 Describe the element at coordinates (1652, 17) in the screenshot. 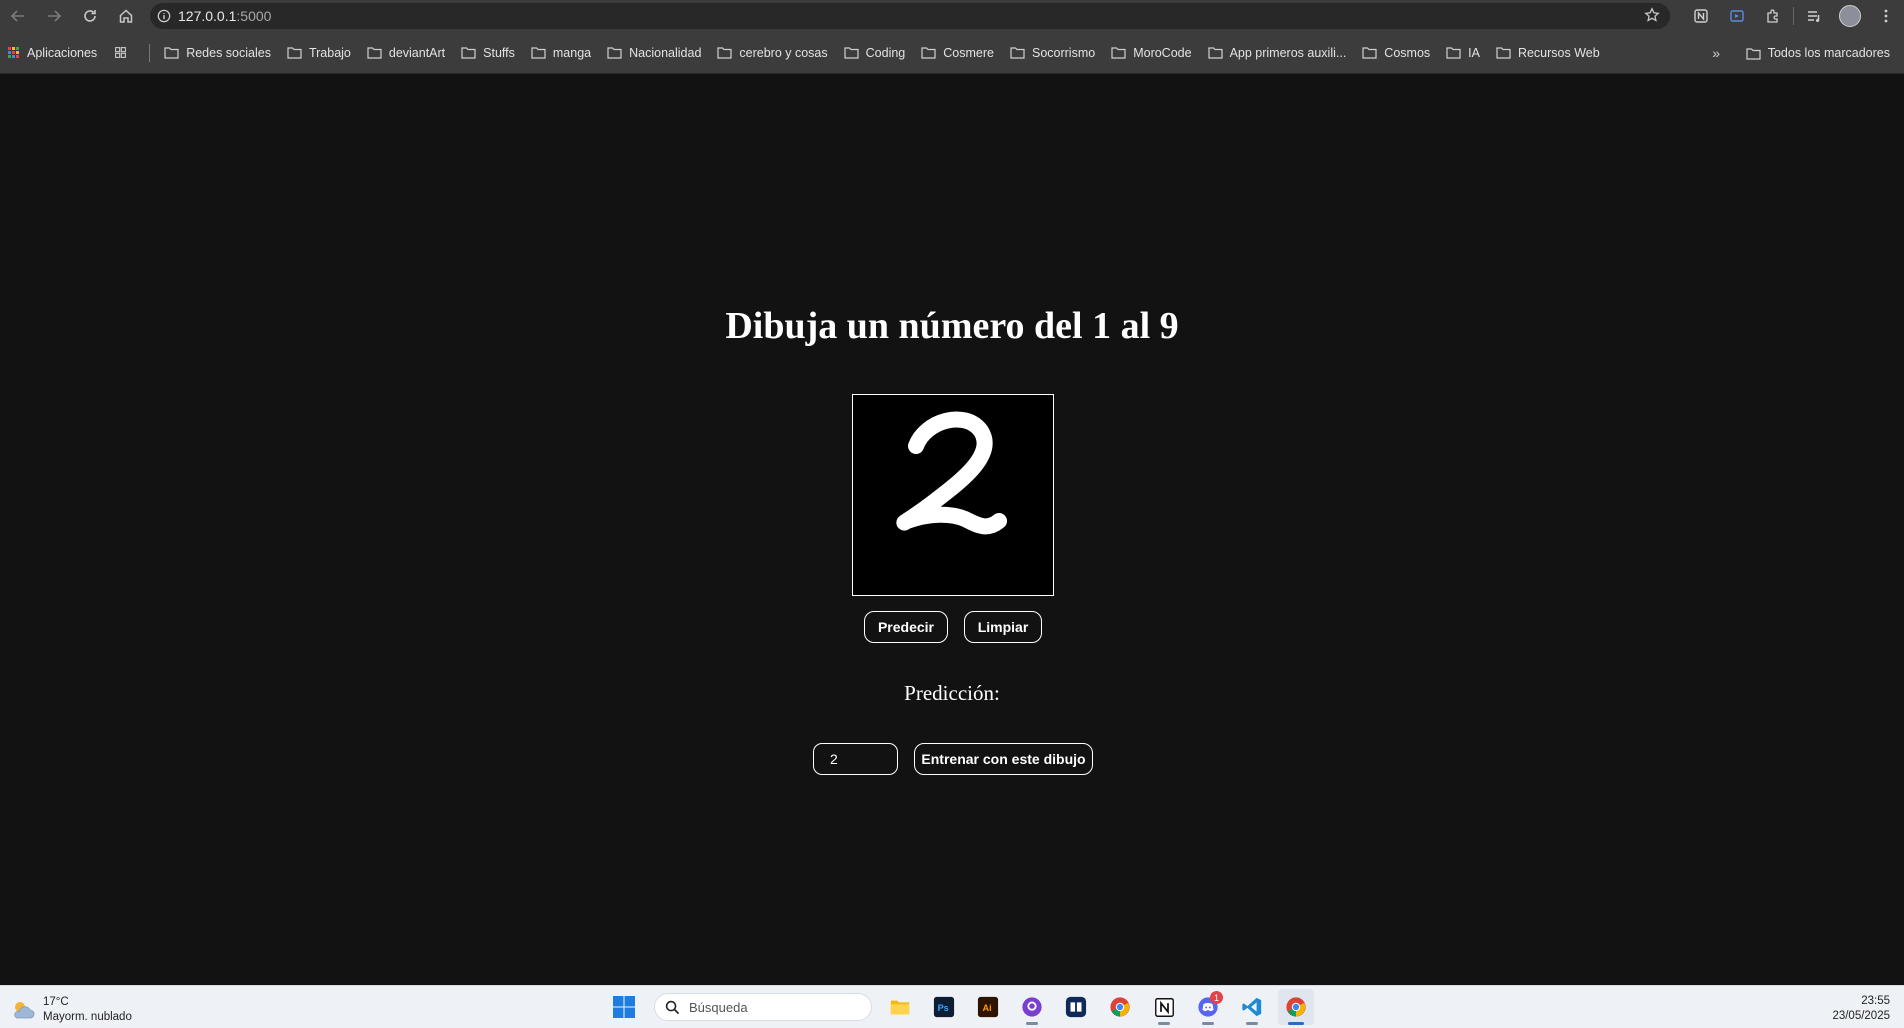

I see `bookmark-star-icon` at that location.